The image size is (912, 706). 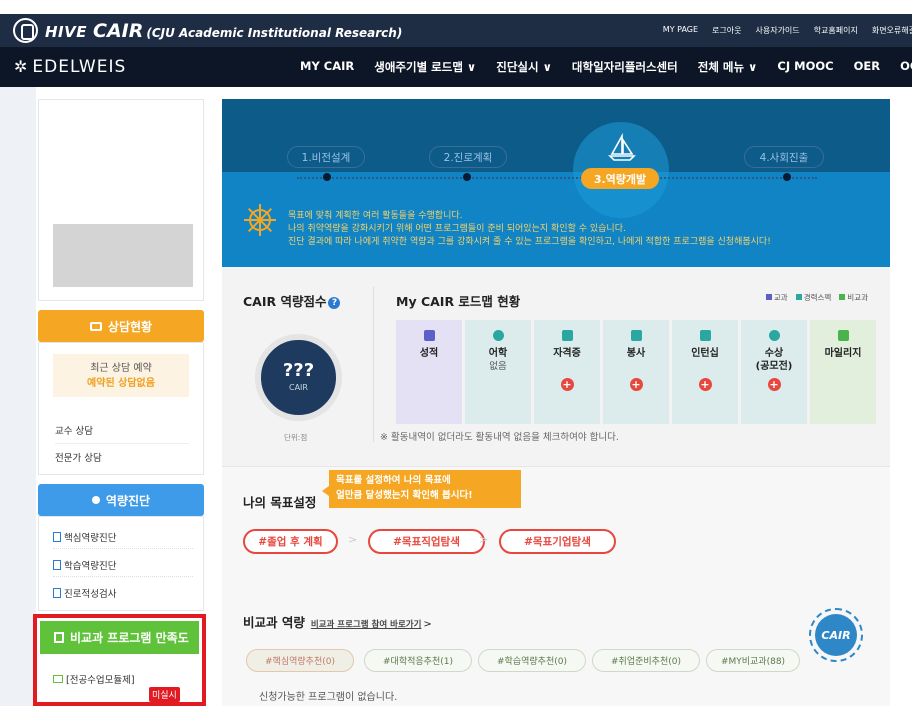 I want to click on consult-header: 상담현황, so click(x=121, y=326).